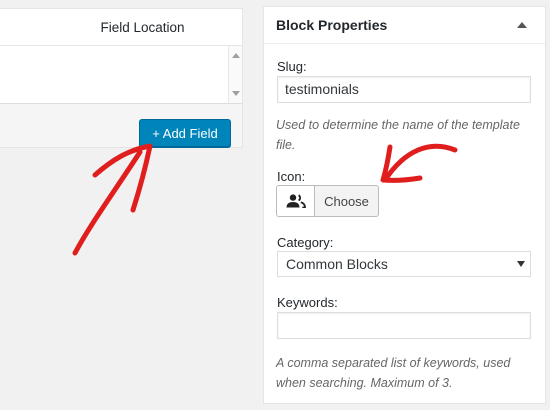 Image resolution: width=550 pixels, height=410 pixels. What do you see at coordinates (185, 133) in the screenshot?
I see `add-field-button: + Add Field` at bounding box center [185, 133].